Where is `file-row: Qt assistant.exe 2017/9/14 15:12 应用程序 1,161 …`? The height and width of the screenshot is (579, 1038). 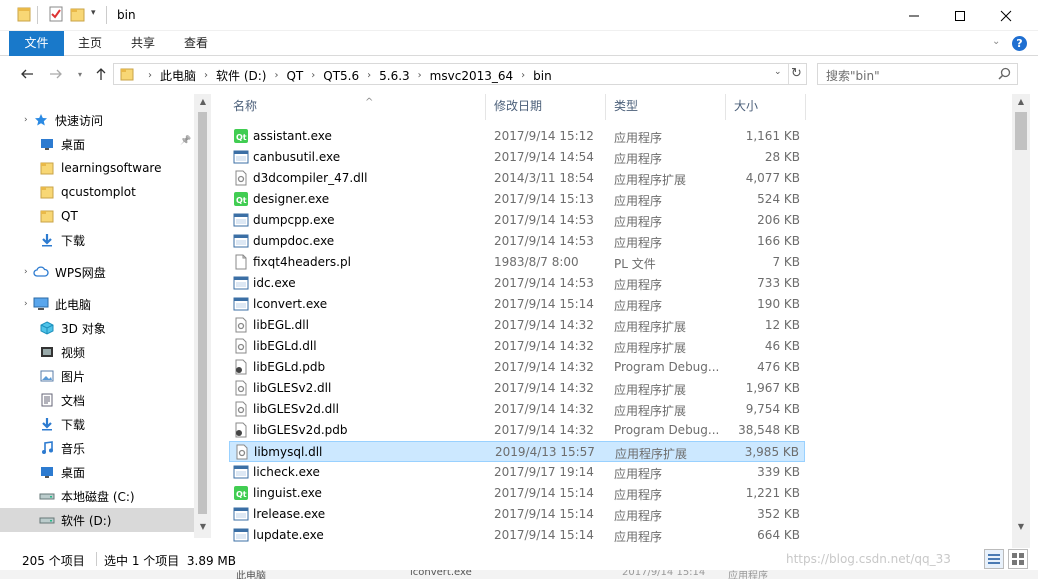 file-row: Qt assistant.exe 2017/9/14 15:12 应用程序 1,161 … is located at coordinates (517, 136).